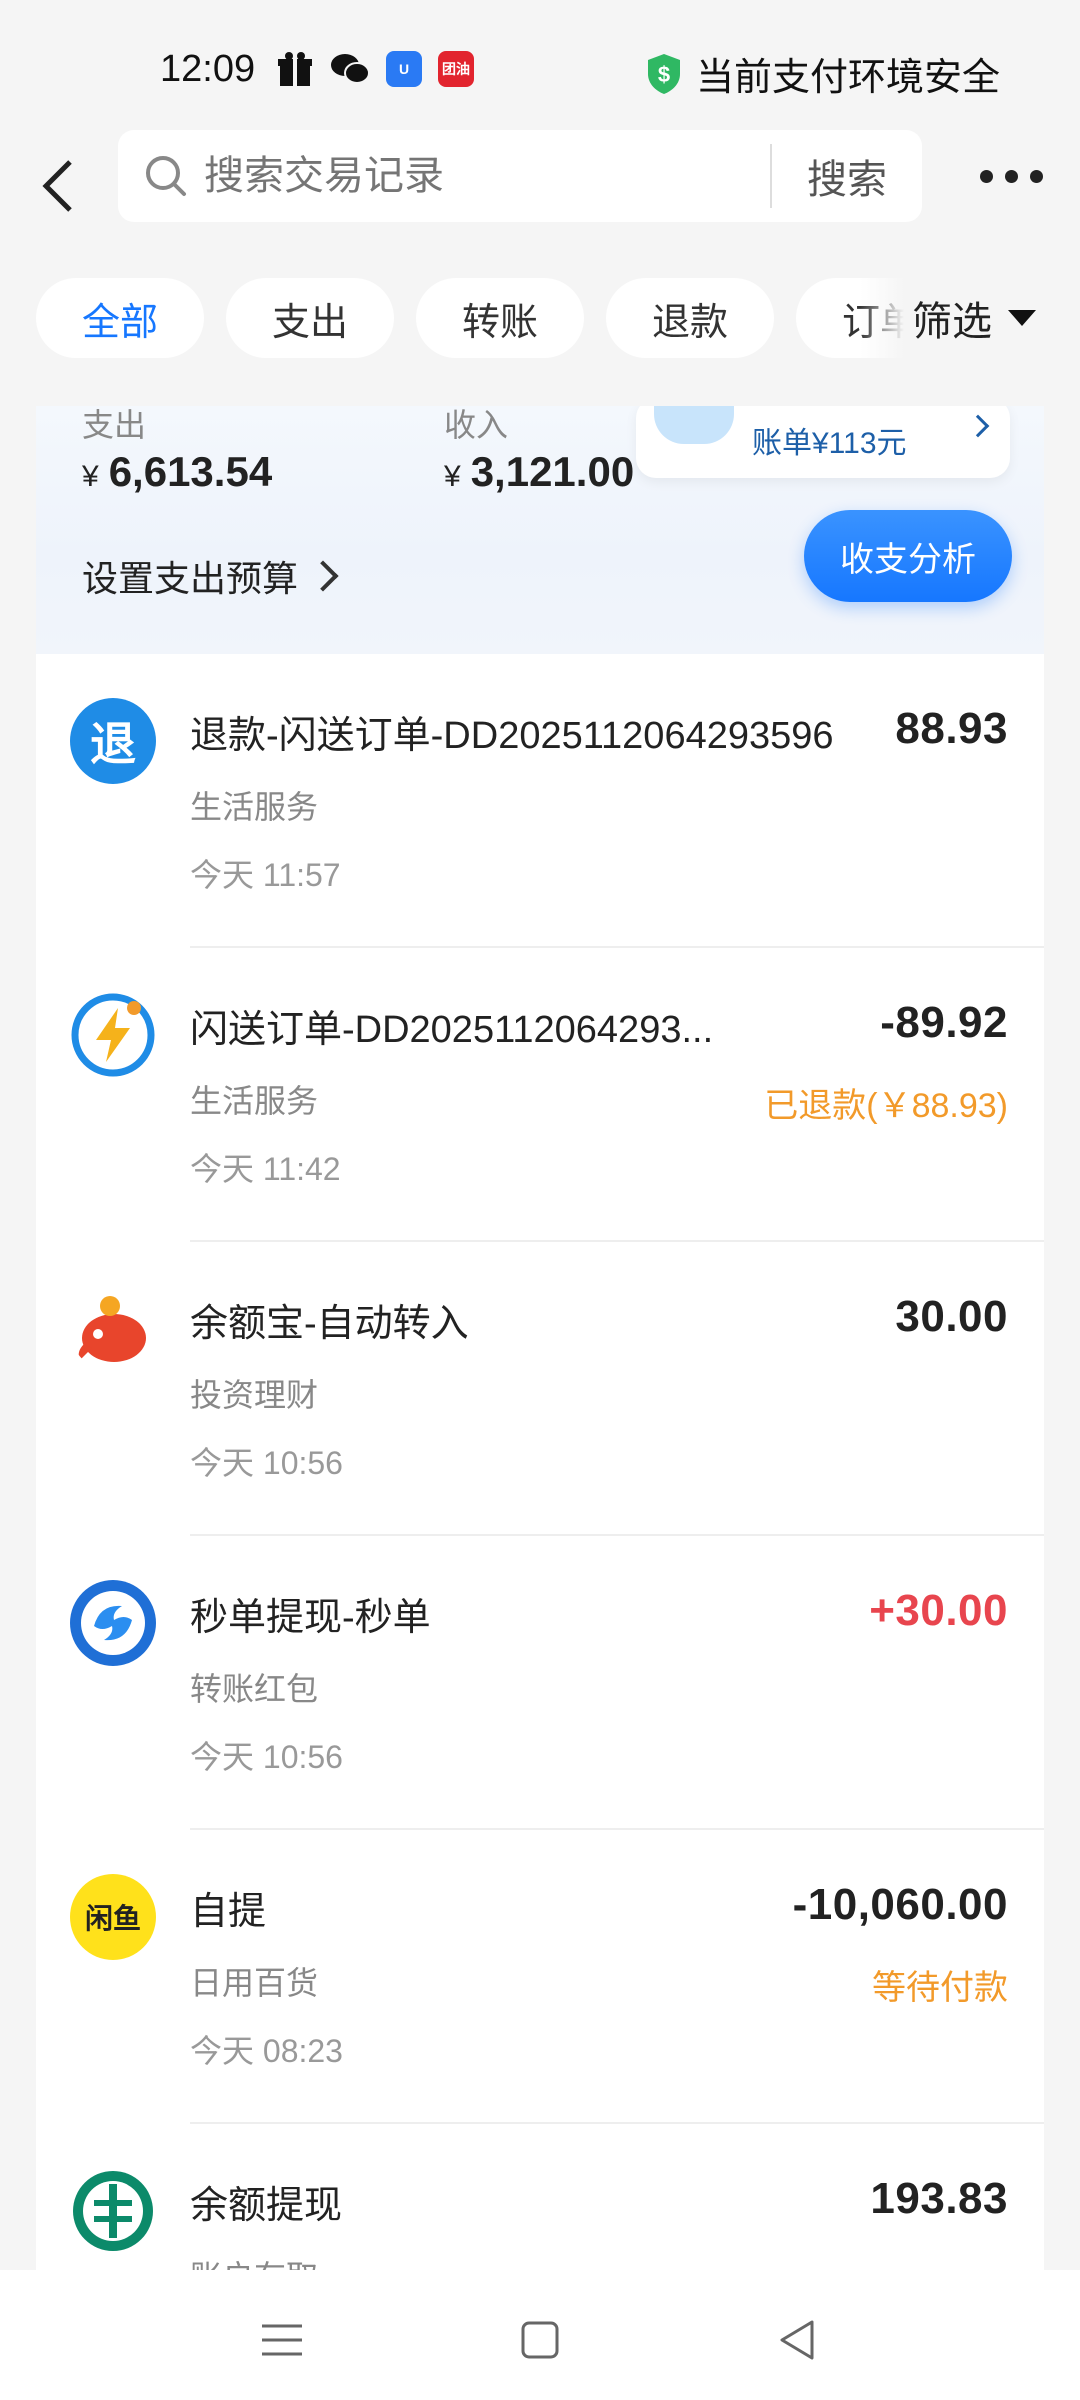 The width and height of the screenshot is (1080, 2400). Describe the element at coordinates (886, 1106) in the screenshot. I see `refund-status: 已退款(￥88.93)` at that location.